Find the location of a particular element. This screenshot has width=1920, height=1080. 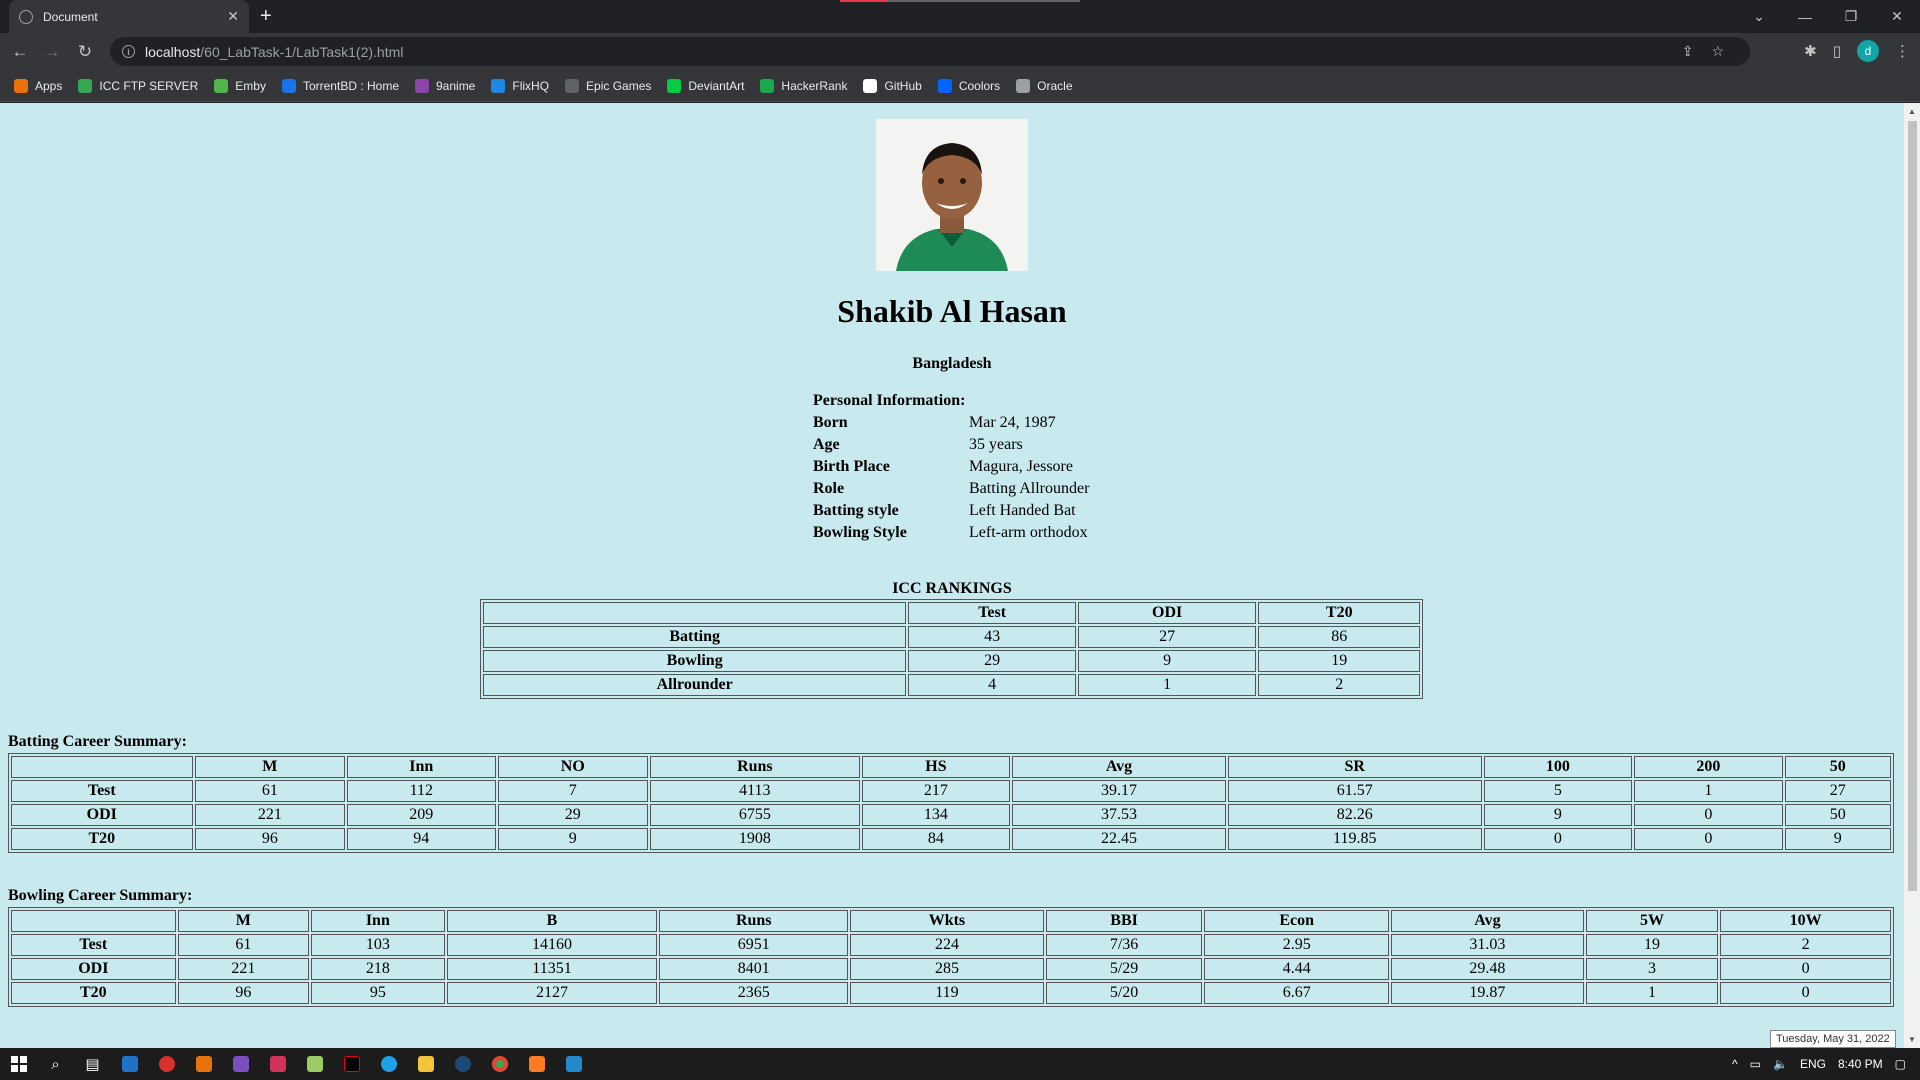

table-cell: 9 is located at coordinates (1167, 661).